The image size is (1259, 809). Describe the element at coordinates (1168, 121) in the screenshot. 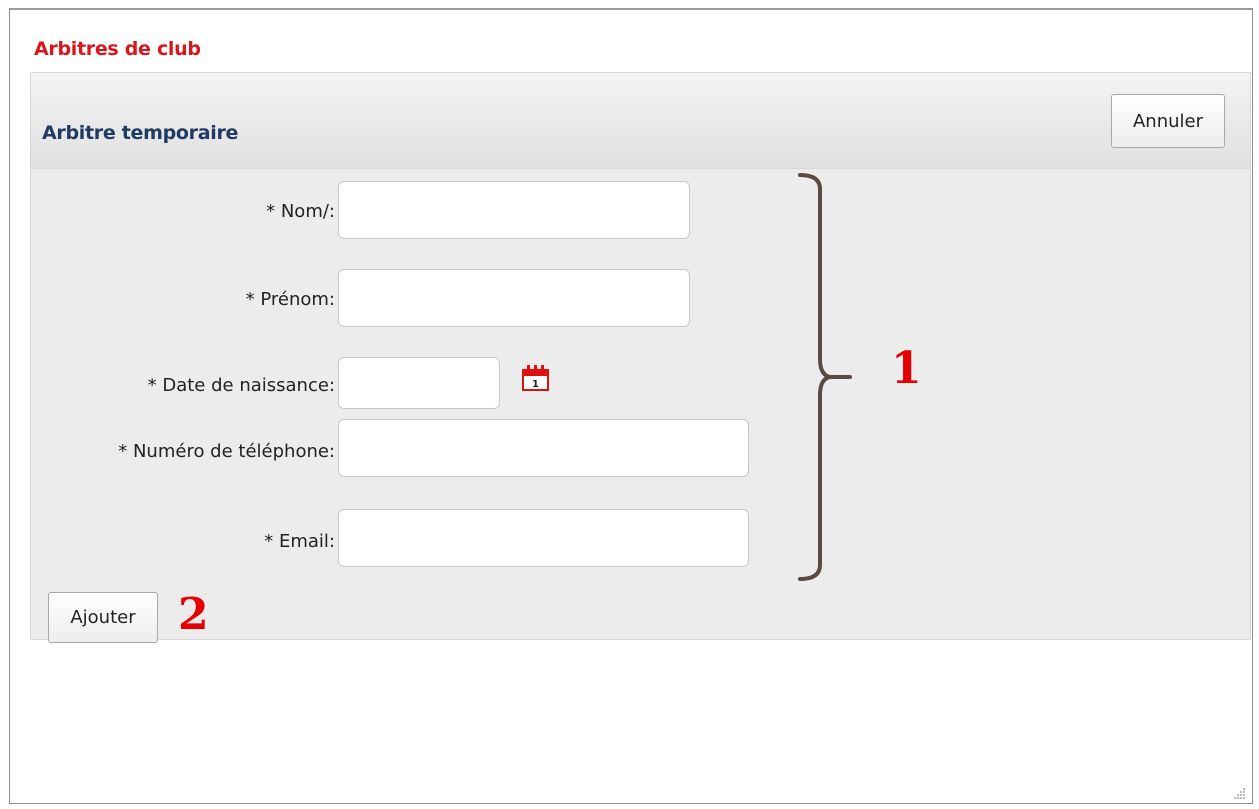

I see `cancel-button: Annuler` at that location.